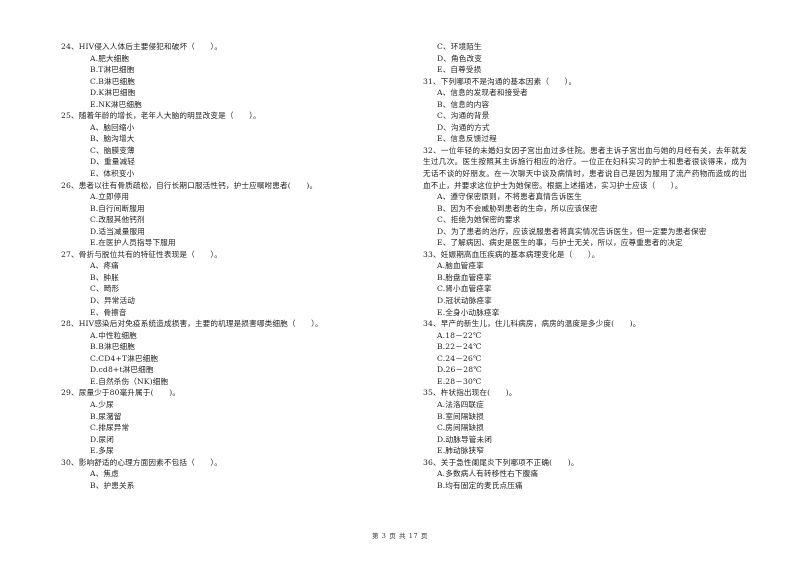  Describe the element at coordinates (459, 46) in the screenshot. I see `answer-option: C、环境陌生` at that location.